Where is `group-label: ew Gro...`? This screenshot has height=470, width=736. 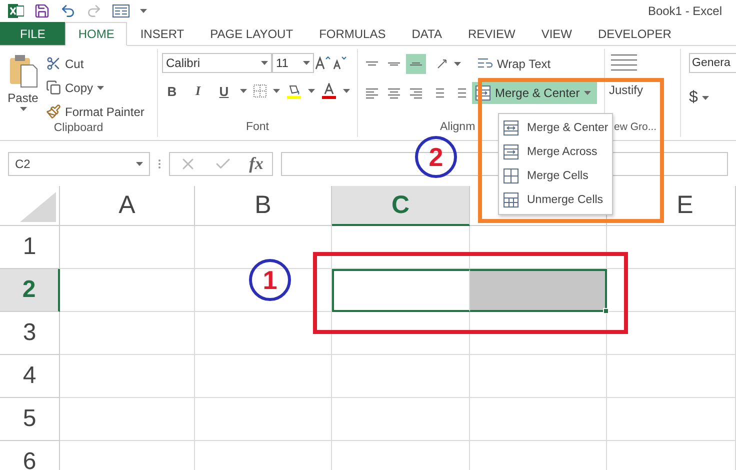
group-label: ew Gro... is located at coordinates (635, 128).